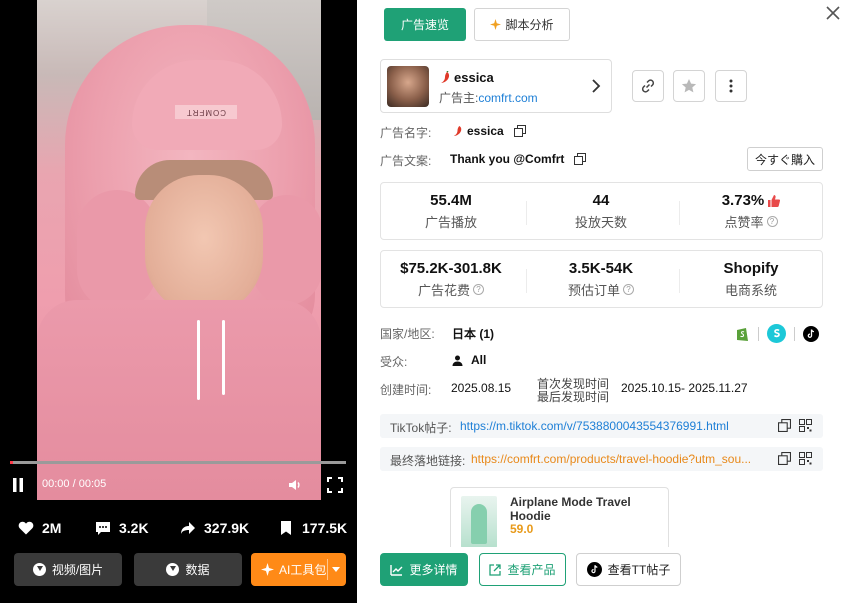 The image size is (850, 603). What do you see at coordinates (457, 360) in the screenshot?
I see `user-icon` at bounding box center [457, 360].